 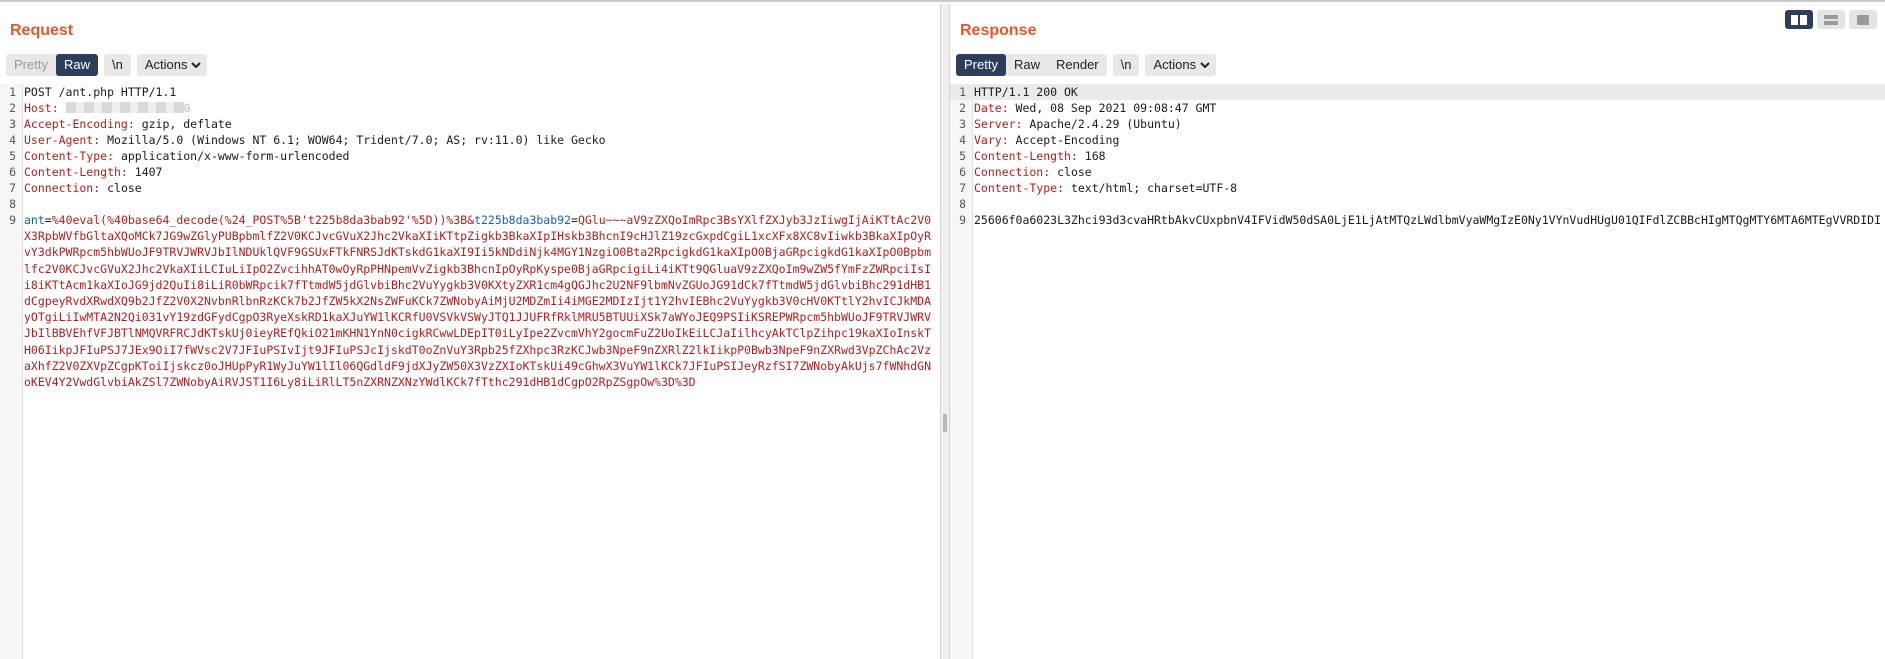 What do you see at coordinates (962, 220) in the screenshot?
I see `response-body-line-number: 9` at bounding box center [962, 220].